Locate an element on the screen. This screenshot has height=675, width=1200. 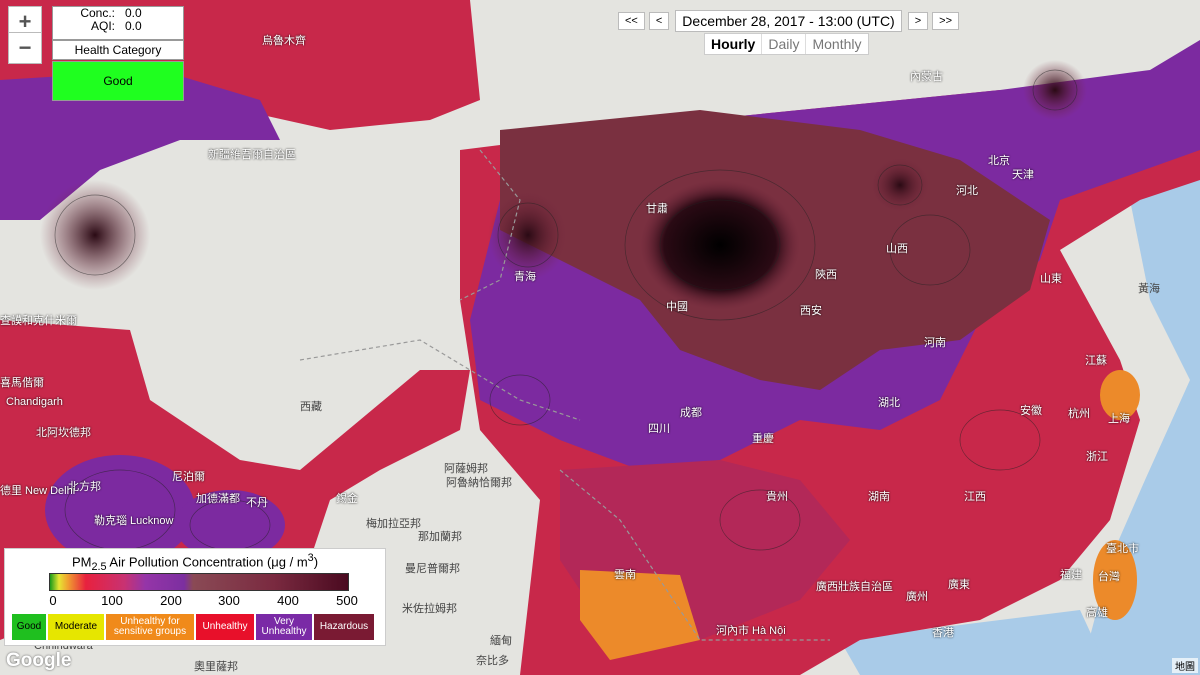
place-label: 那加蘭邦 is located at coordinates (440, 537).